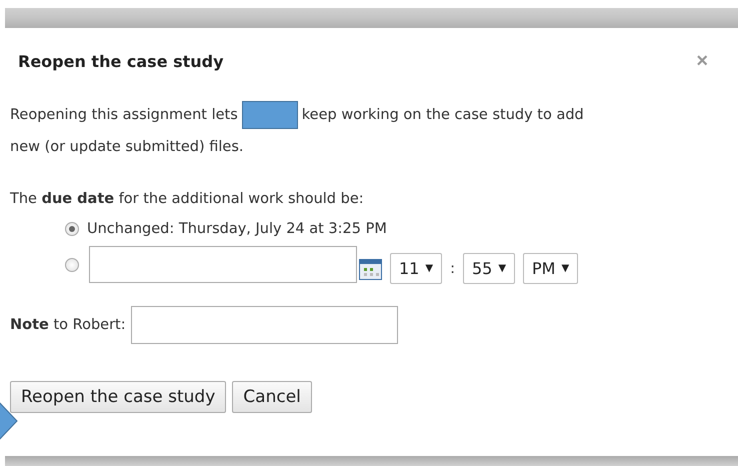 This screenshot has height=466, width=738. I want to click on minute-select: 55 ▼, so click(489, 268).